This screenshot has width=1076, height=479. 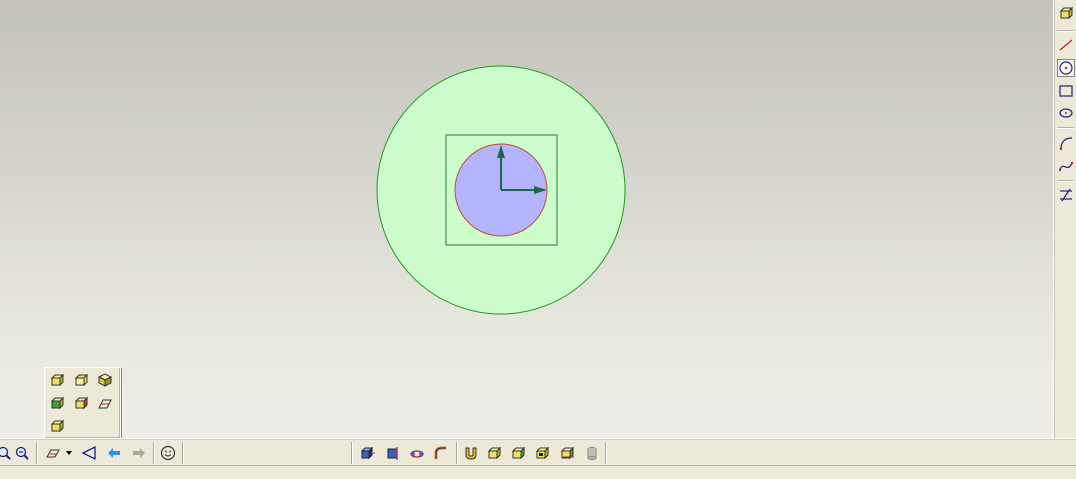 What do you see at coordinates (519, 453) in the screenshot?
I see `shade-icon` at bounding box center [519, 453].